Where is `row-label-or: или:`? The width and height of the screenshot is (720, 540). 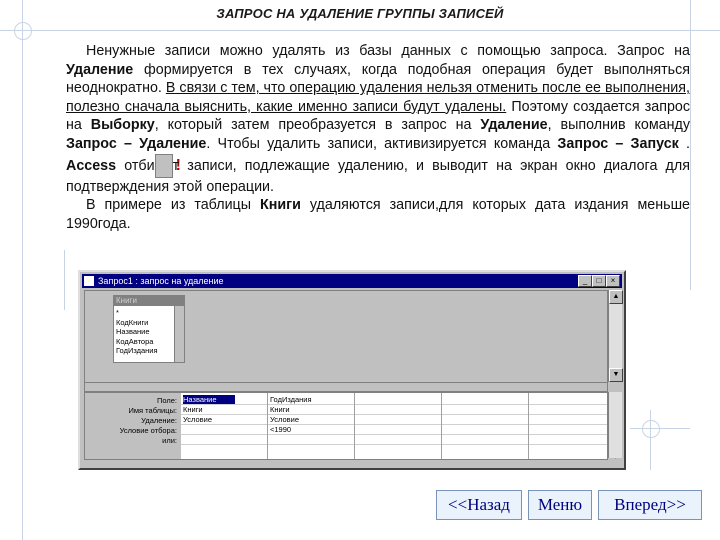
row-label-or: или: is located at coordinates (169, 440).